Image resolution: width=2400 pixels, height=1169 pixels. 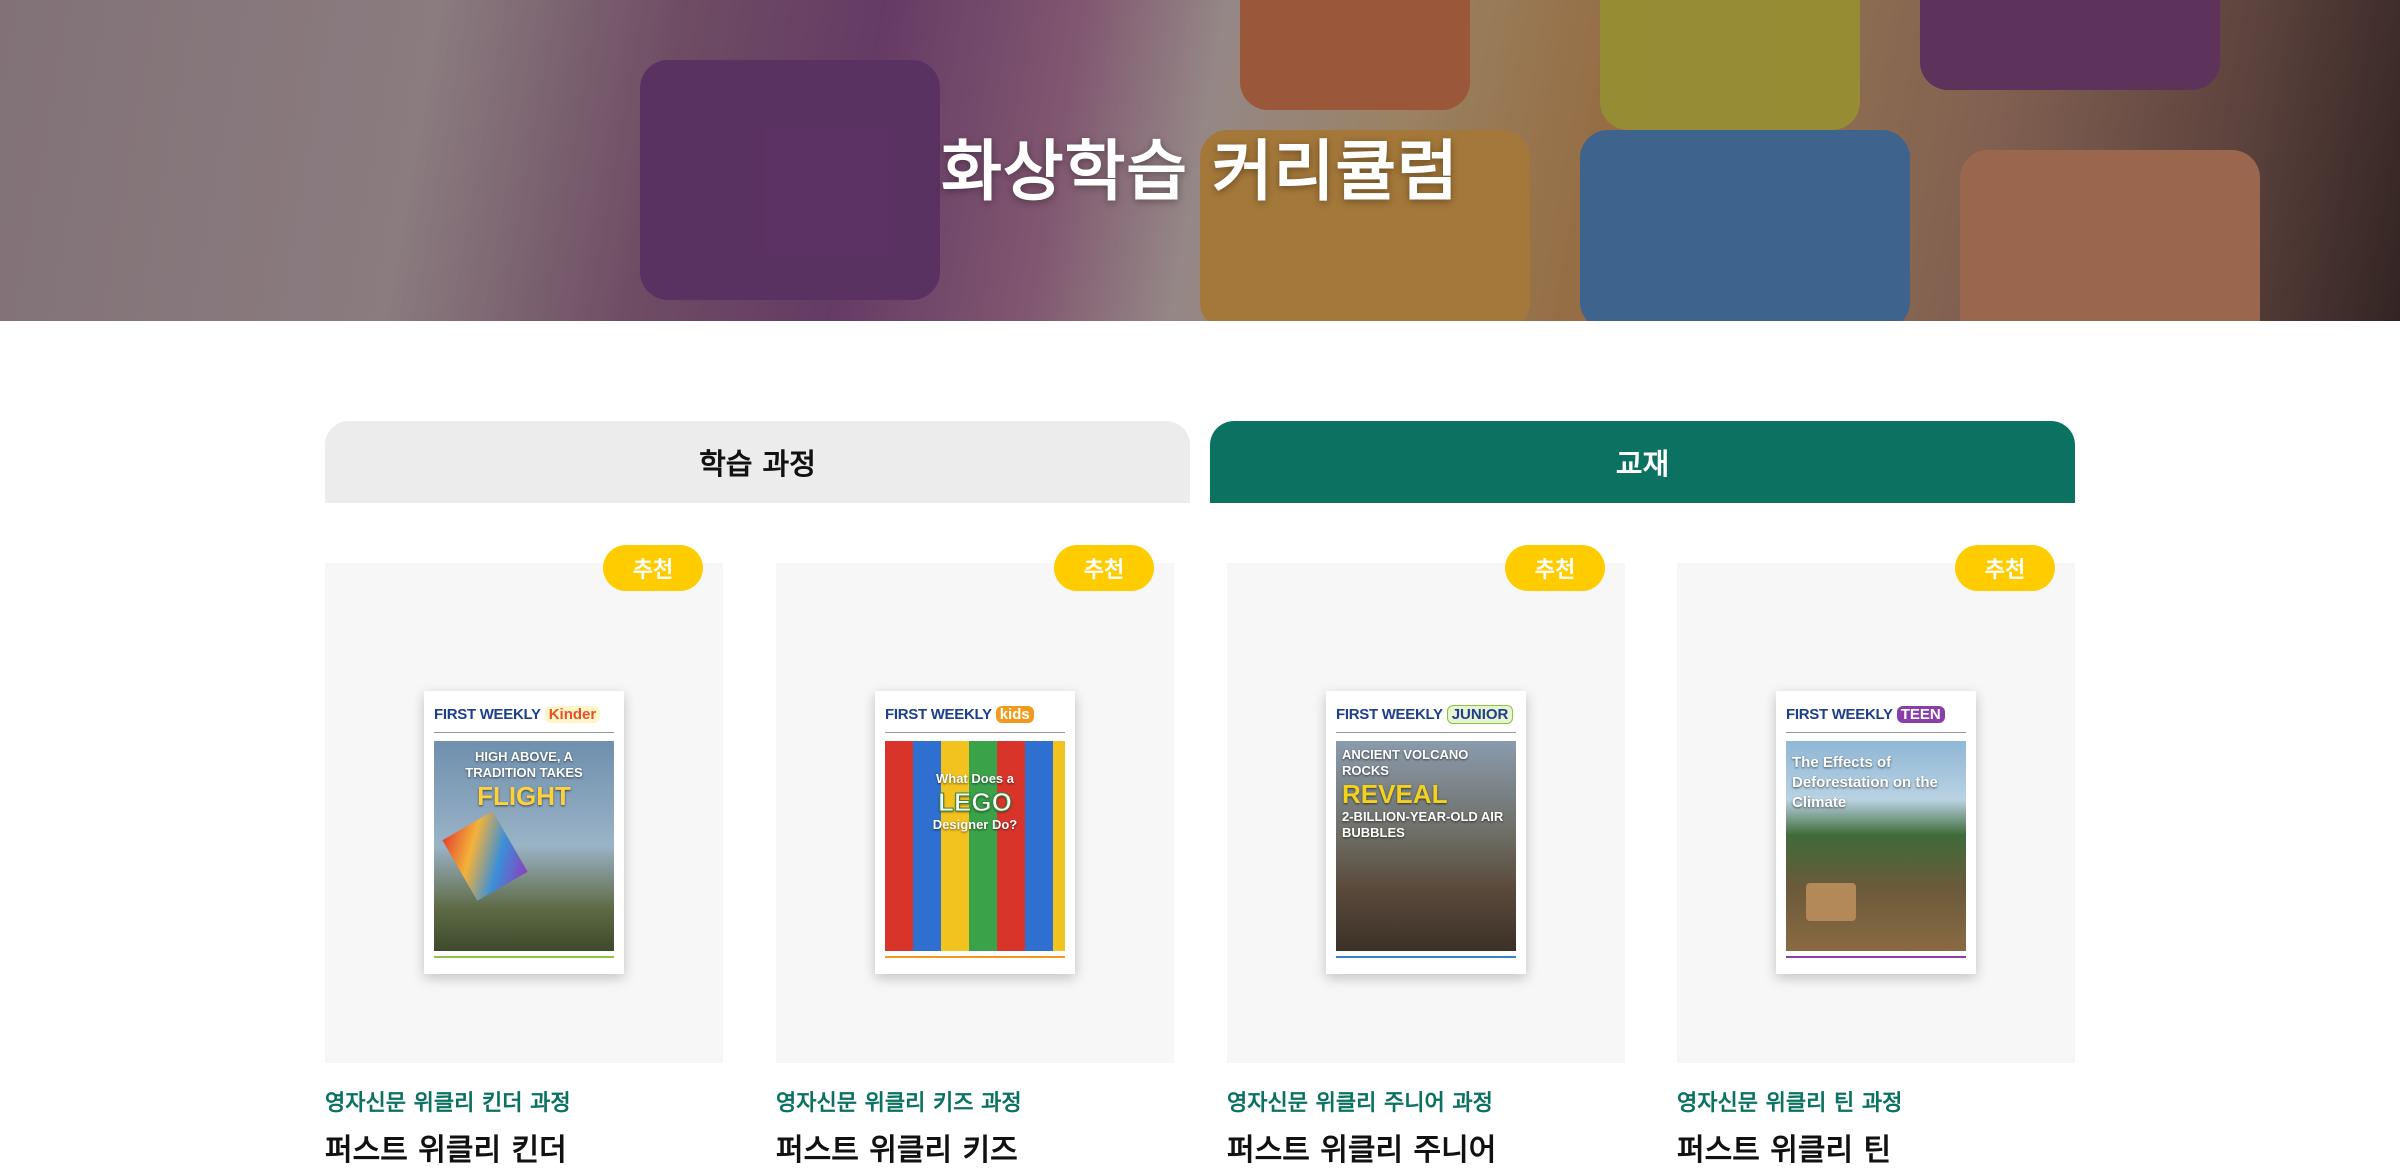 I want to click on product-title: 퍼스트 위클리 틴, so click(x=1784, y=1147).